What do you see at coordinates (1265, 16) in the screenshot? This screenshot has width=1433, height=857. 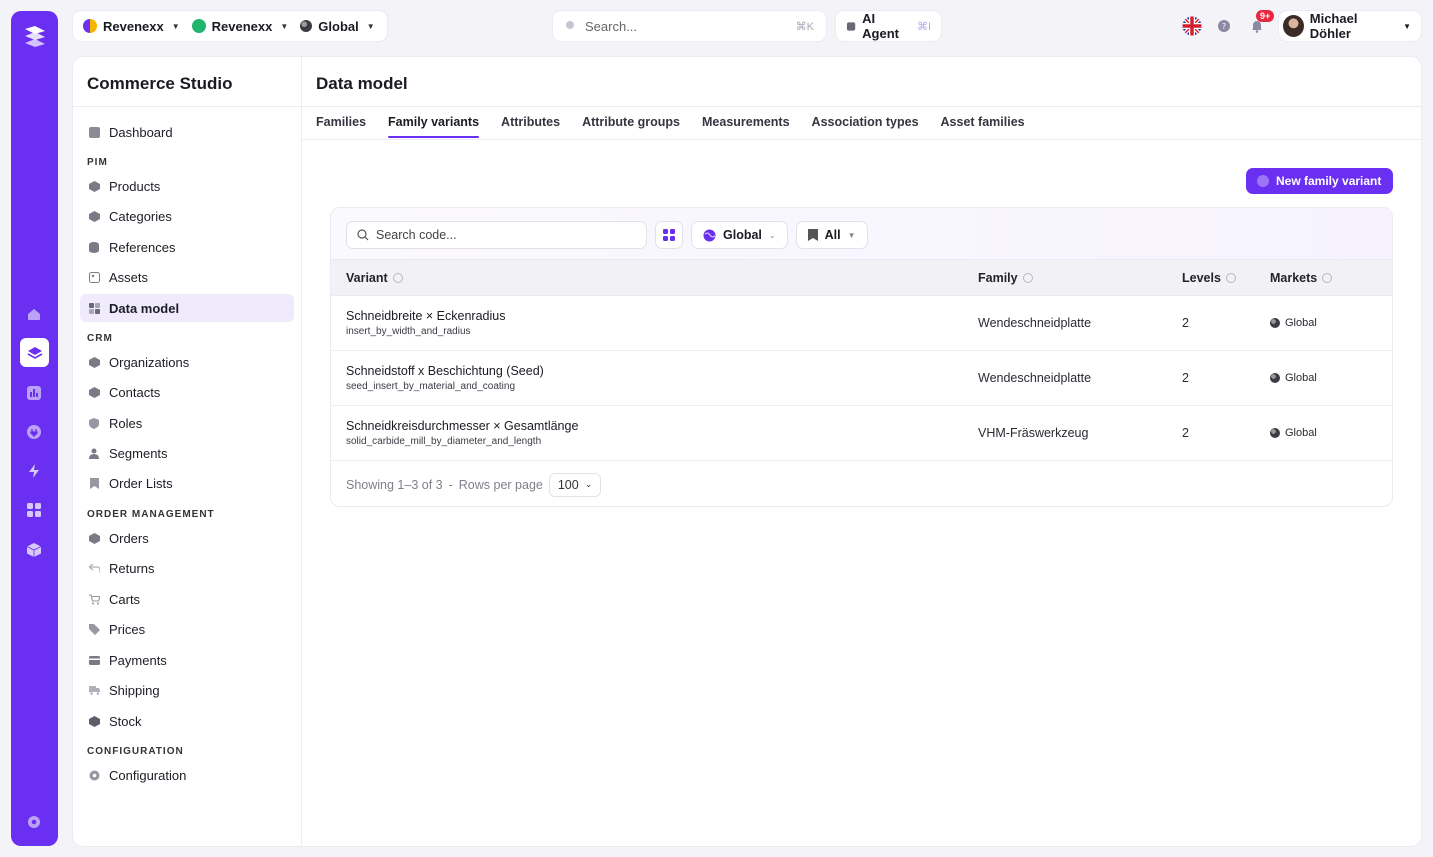 I see `notifications-badge: 9+` at bounding box center [1265, 16].